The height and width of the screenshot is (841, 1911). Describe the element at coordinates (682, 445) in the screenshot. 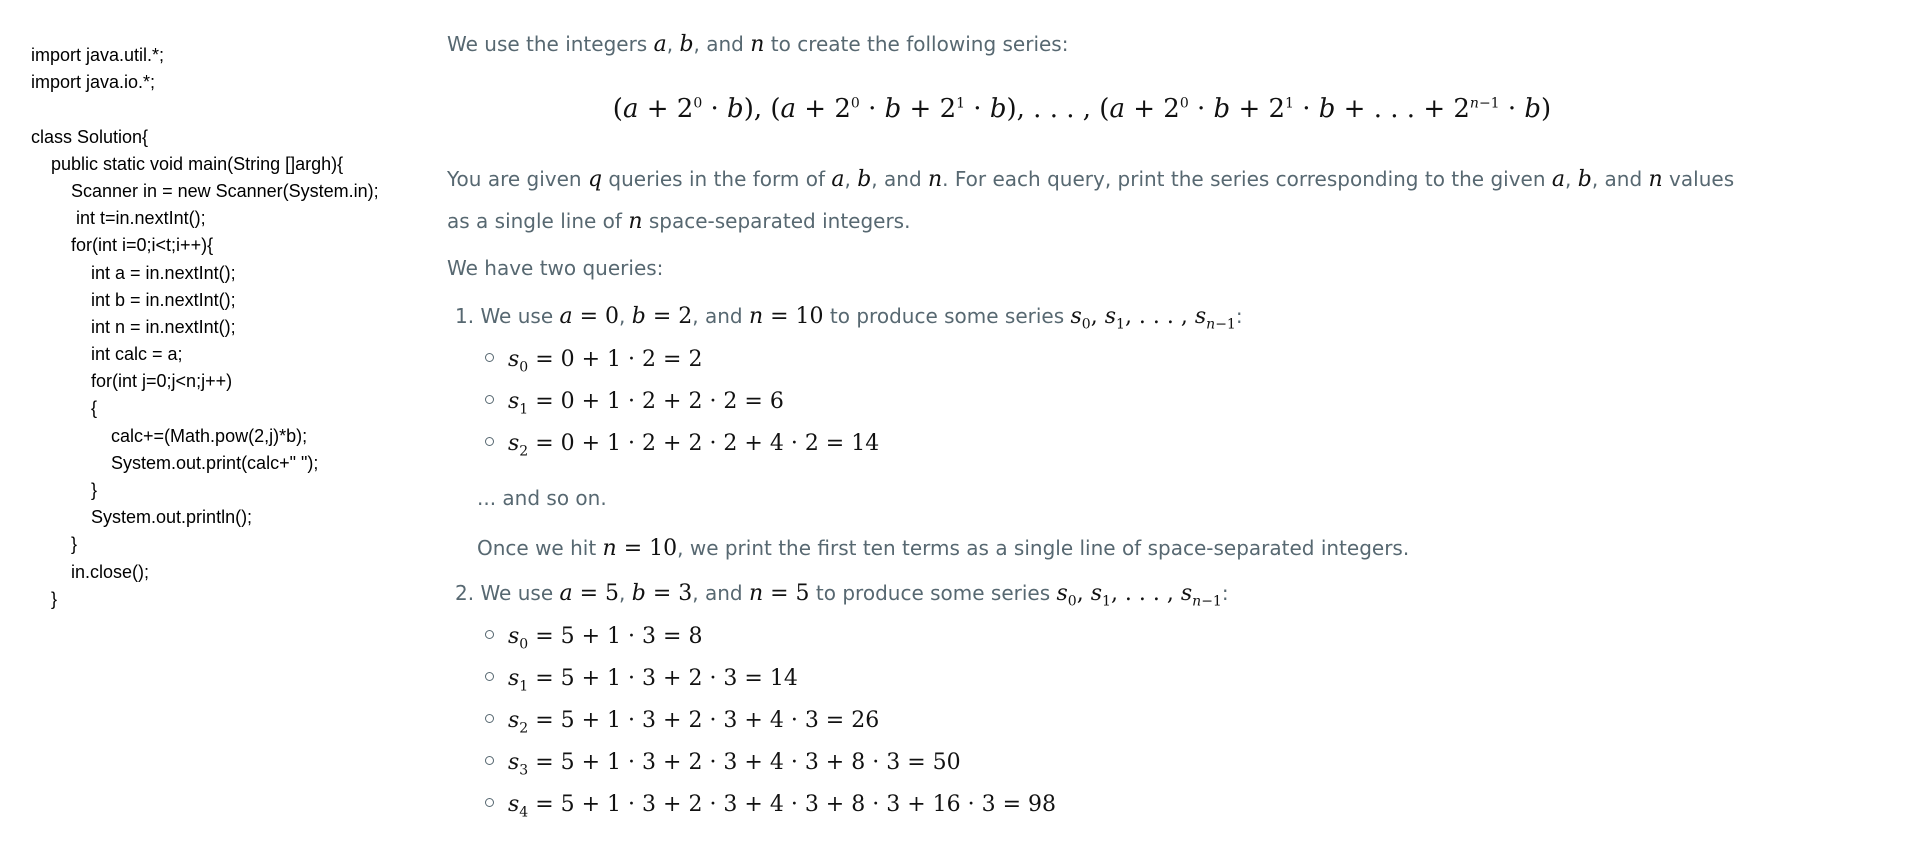

I see `q1-term-2: s2 = 0 + 1 · 2 + 2 · 2 + 4 · 2 = 14` at that location.